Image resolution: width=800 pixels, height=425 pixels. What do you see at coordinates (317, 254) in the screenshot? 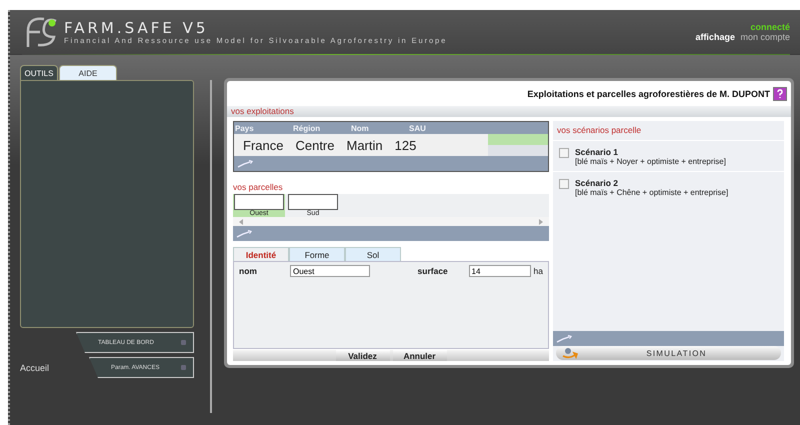
I see `form-tab: Forme` at bounding box center [317, 254].